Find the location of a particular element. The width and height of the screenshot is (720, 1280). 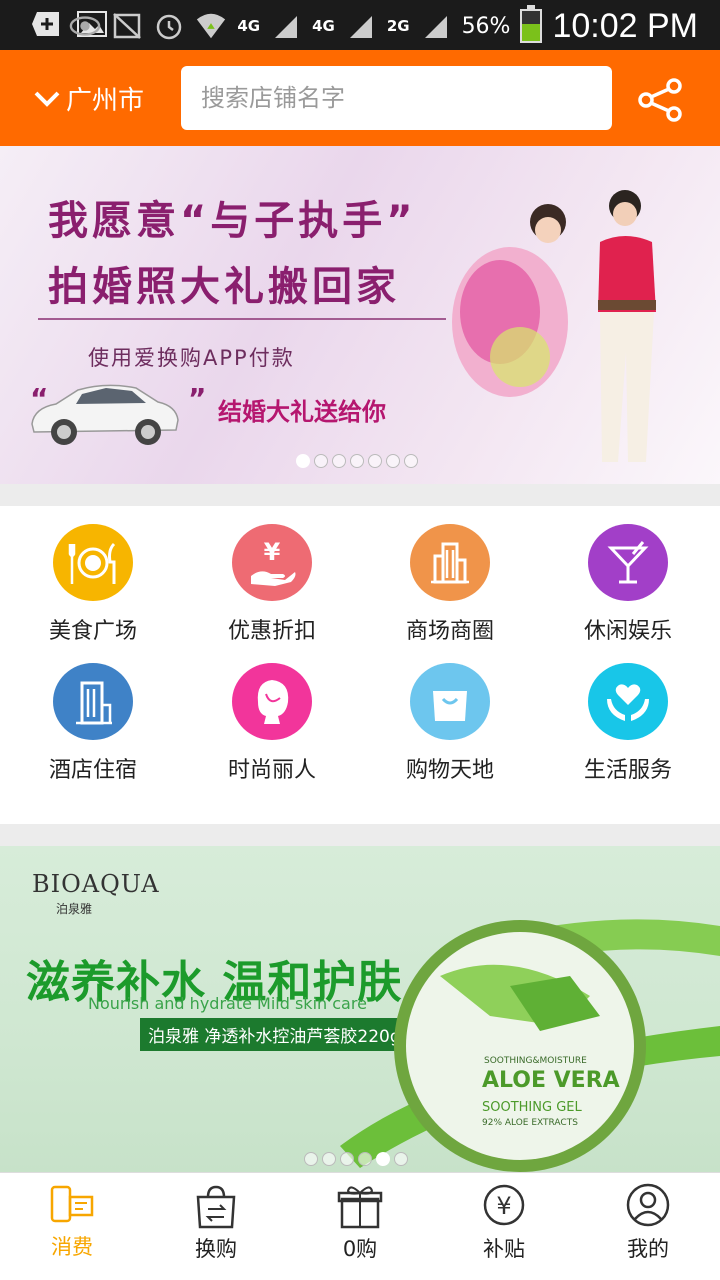

shopping-bag-icon is located at coordinates (450, 705).